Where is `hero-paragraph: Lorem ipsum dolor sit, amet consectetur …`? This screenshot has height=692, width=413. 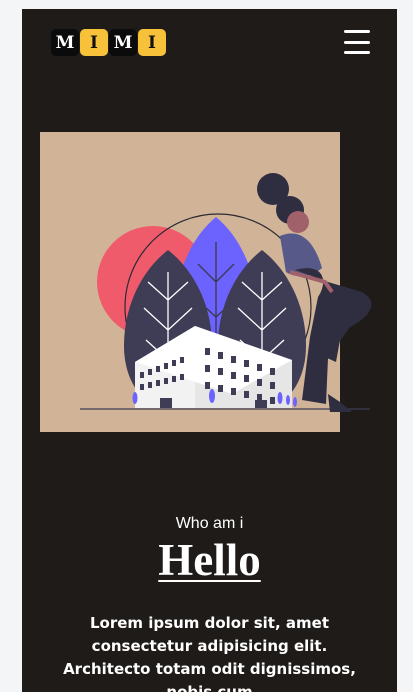 hero-paragraph: Lorem ipsum dolor sit, amet consectetur … is located at coordinates (209, 653).